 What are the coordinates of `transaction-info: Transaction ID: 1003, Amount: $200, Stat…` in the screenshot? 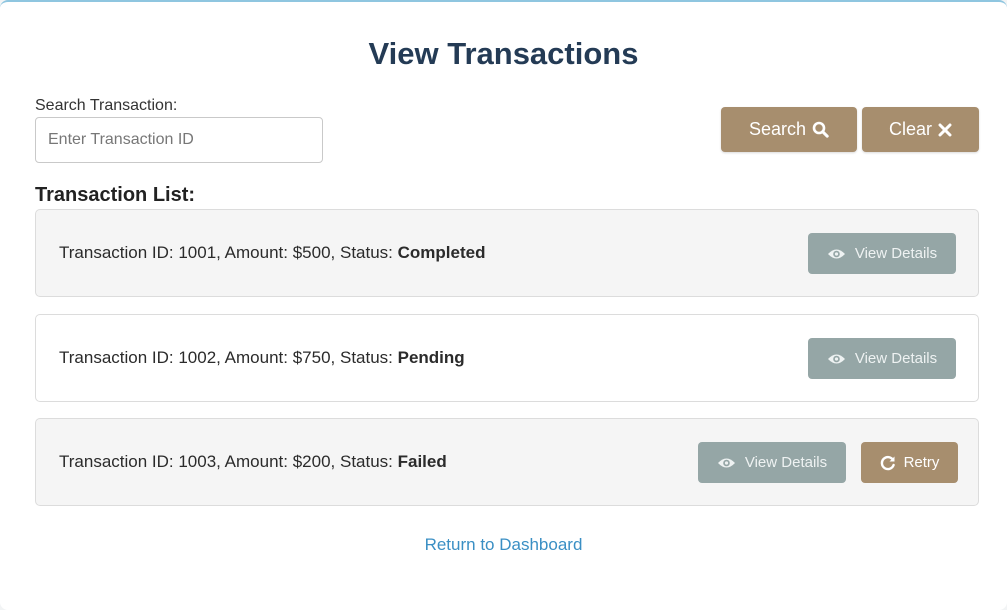 It's located at (228, 461).